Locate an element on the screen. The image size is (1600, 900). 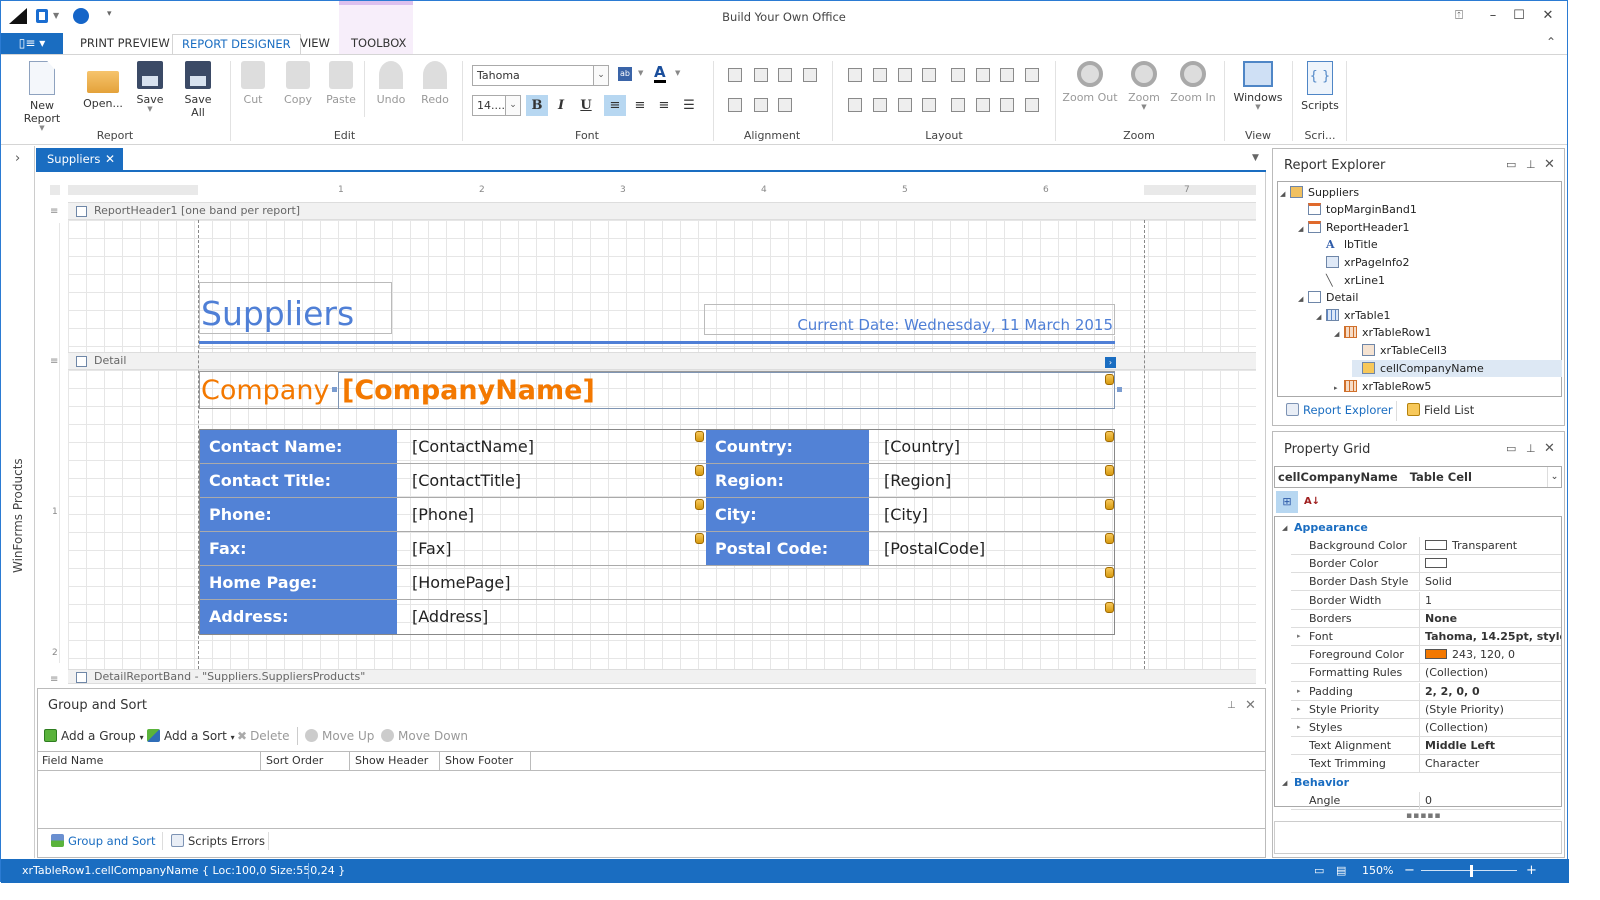
align-center-button: ≡ is located at coordinates (640, 105).